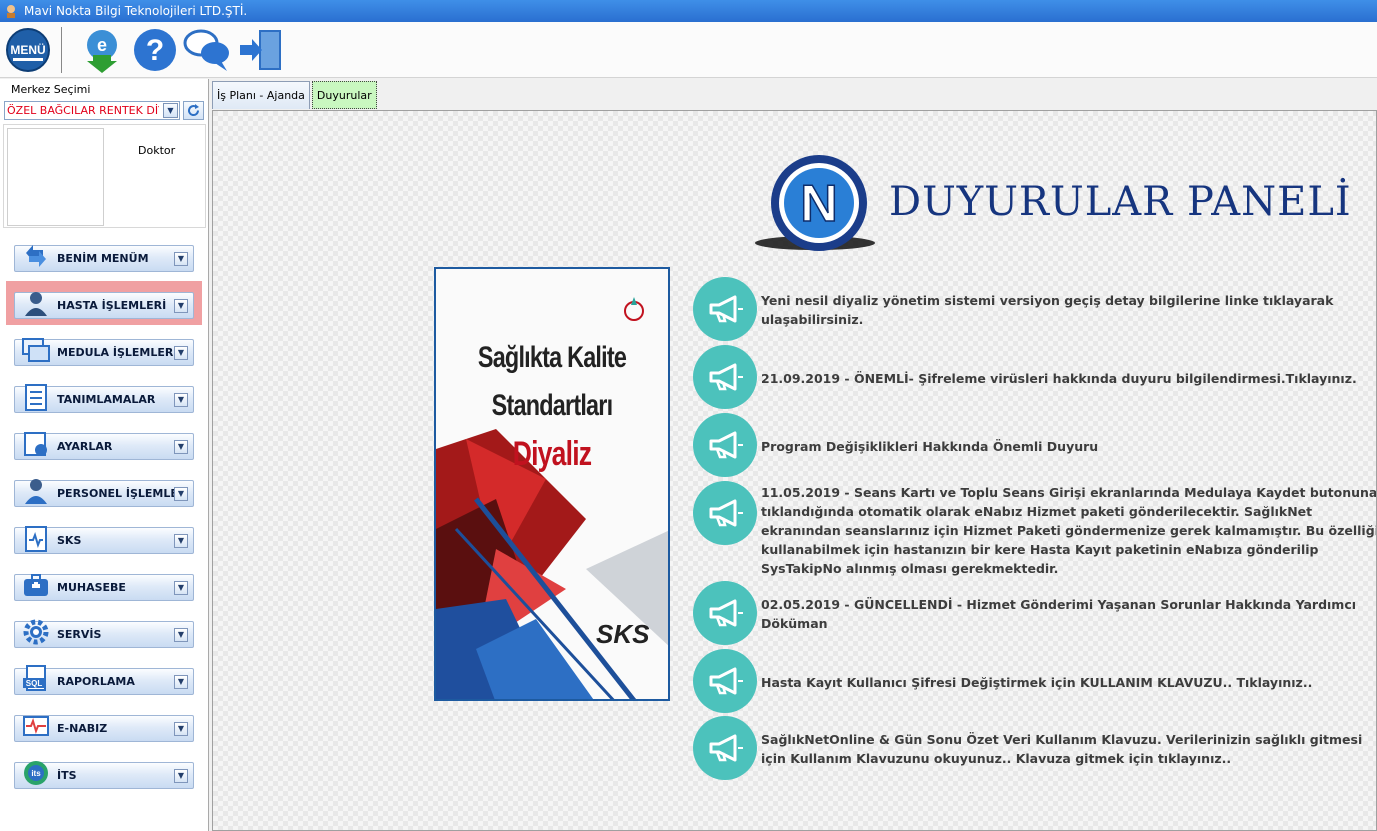  Describe the element at coordinates (83, 110) in the screenshot. I see `merkez-value: ÖZEL BAĞCILAR RENTEK DİYALİZ` at that location.